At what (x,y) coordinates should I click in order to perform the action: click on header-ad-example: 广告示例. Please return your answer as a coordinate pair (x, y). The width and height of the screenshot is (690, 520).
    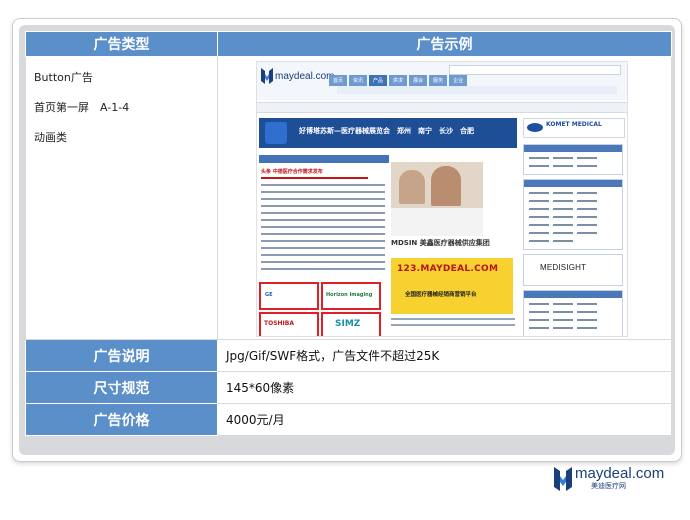
    Looking at the image, I should click on (444, 44).